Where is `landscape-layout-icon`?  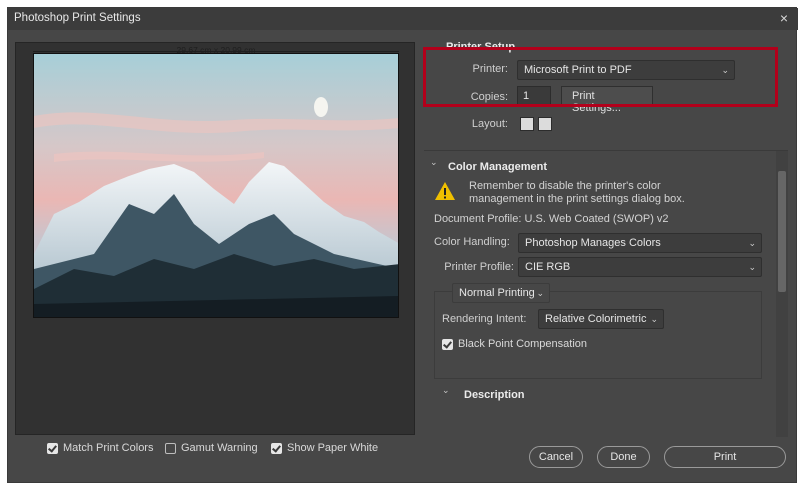
landscape-layout-icon is located at coordinates (545, 124).